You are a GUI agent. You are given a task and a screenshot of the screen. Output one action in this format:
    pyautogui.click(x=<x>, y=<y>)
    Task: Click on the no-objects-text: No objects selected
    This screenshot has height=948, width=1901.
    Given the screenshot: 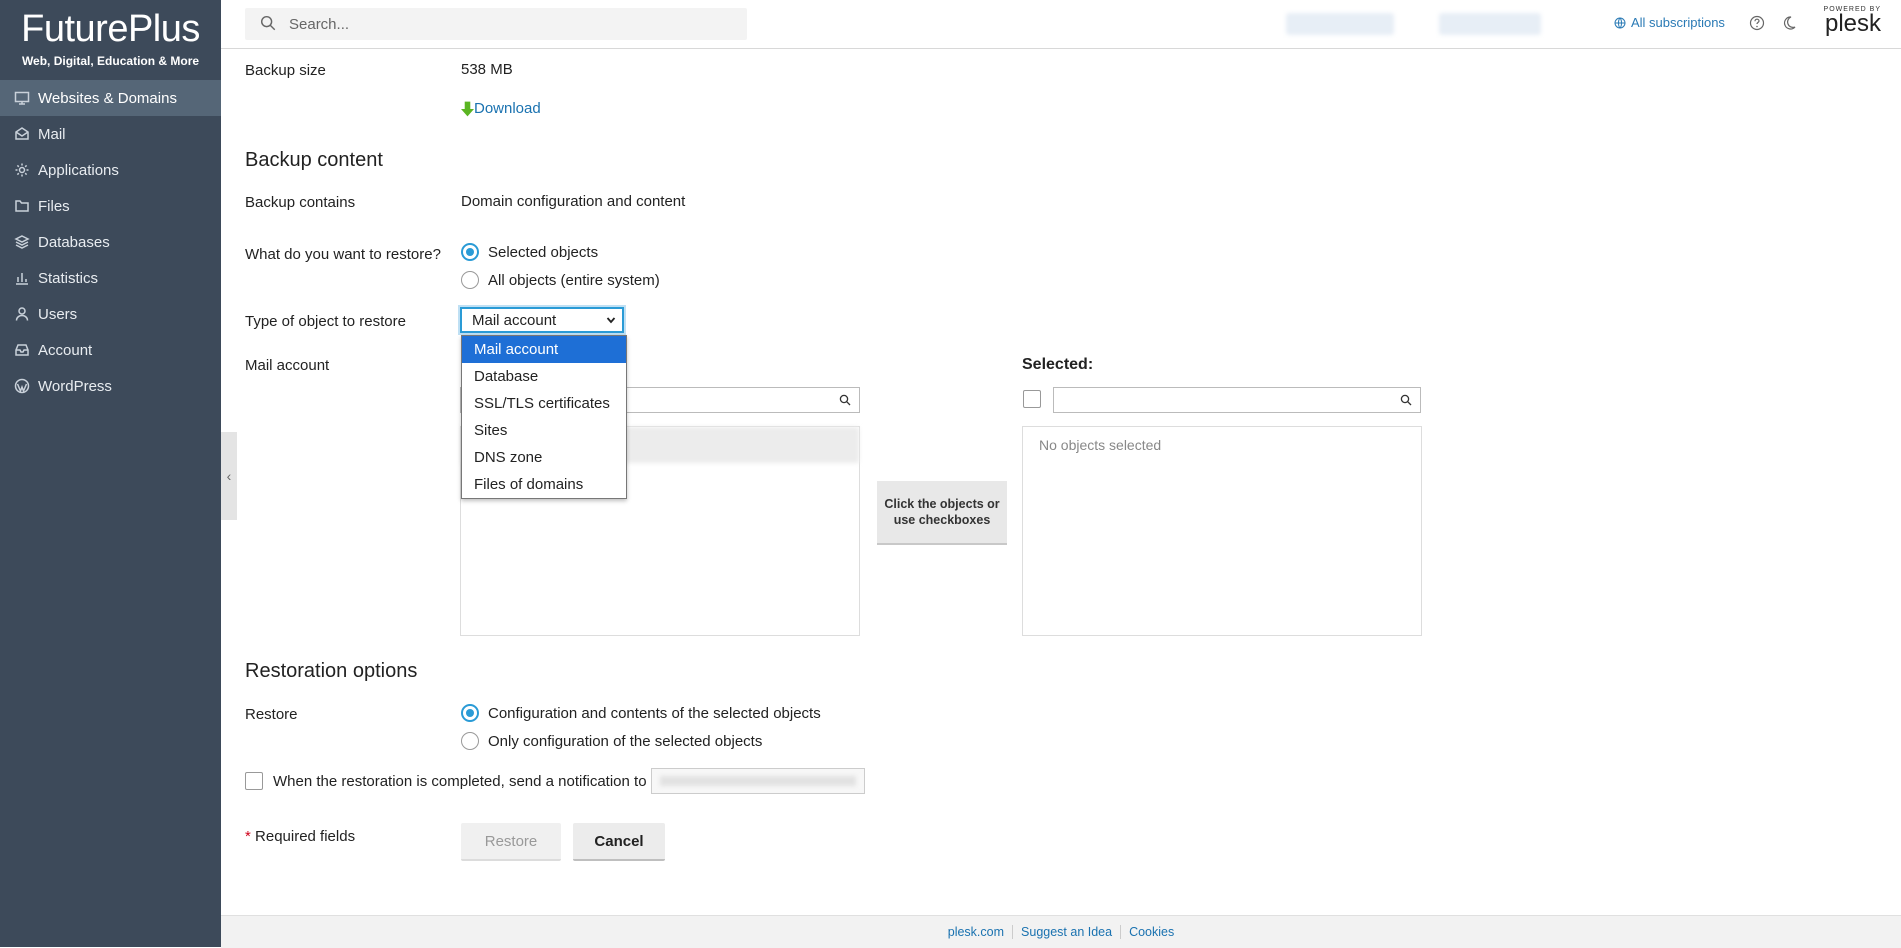 What is the action you would take?
    pyautogui.click(x=1100, y=445)
    